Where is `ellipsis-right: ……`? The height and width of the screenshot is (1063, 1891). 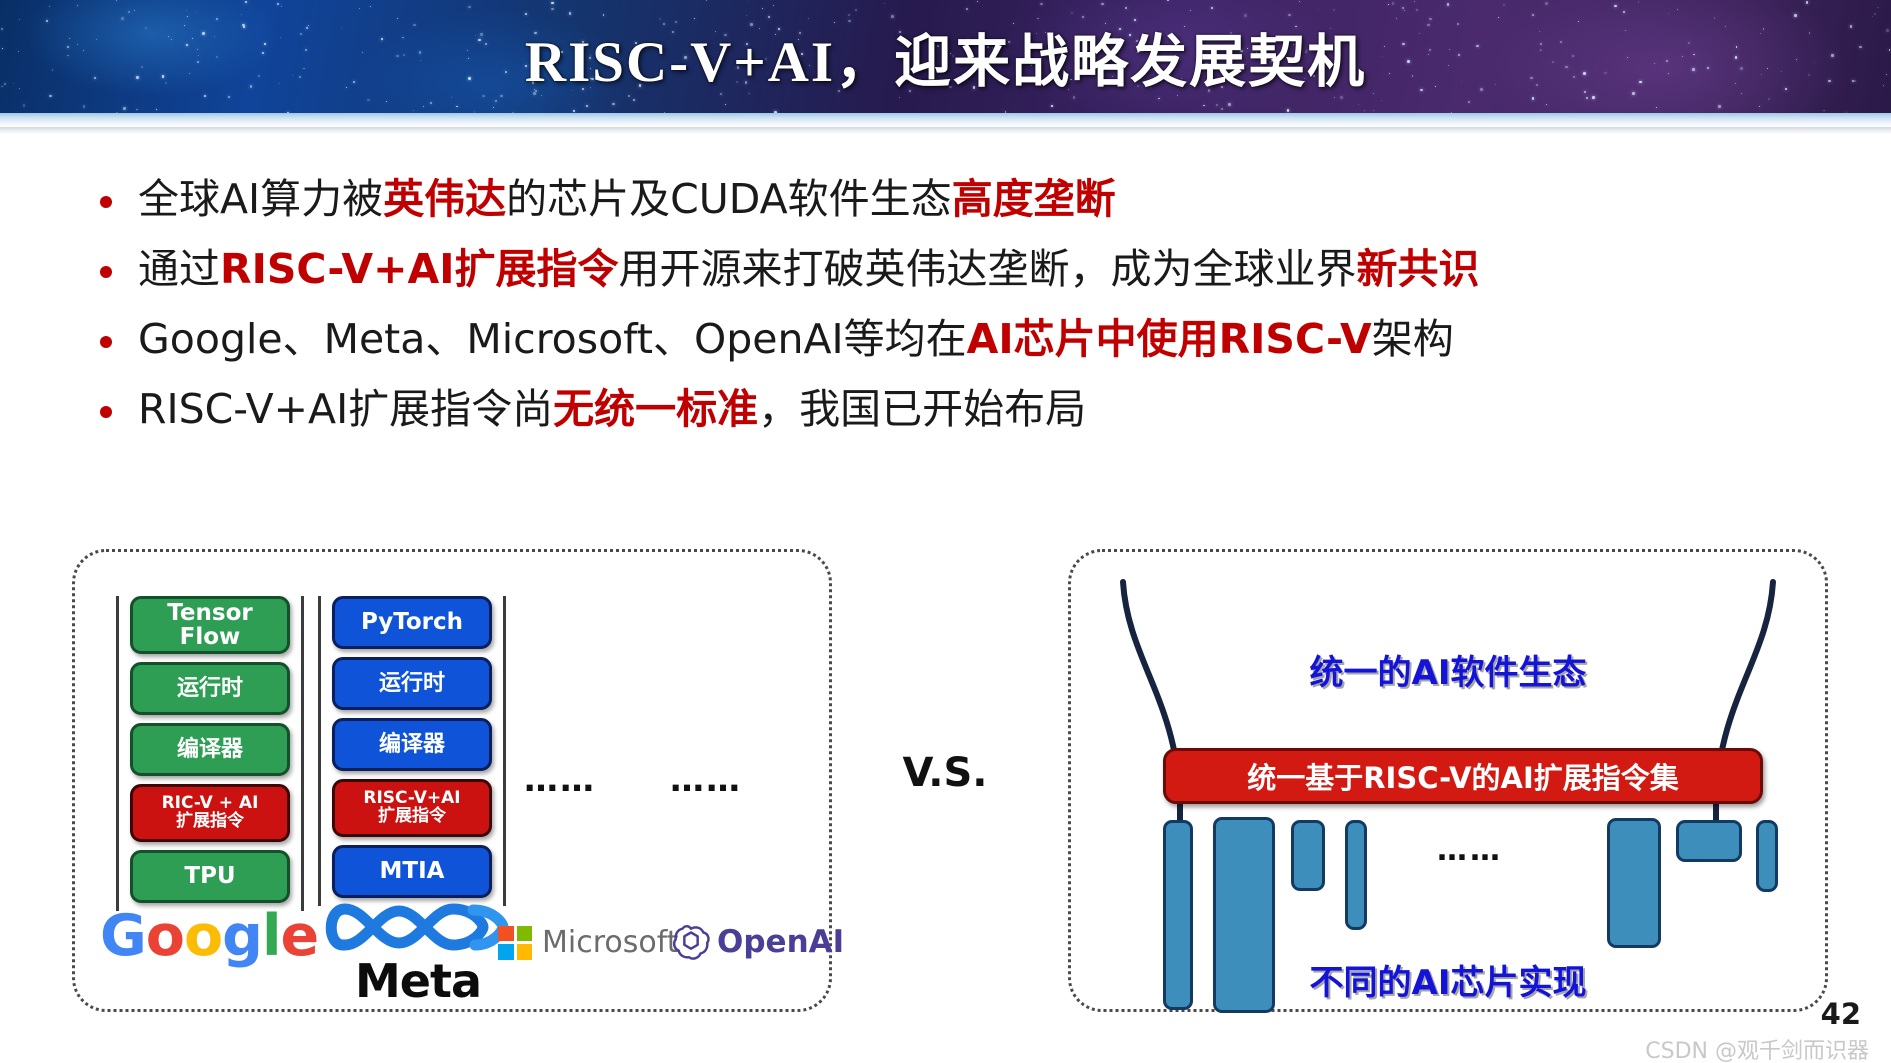 ellipsis-right: …… is located at coordinates (706, 780).